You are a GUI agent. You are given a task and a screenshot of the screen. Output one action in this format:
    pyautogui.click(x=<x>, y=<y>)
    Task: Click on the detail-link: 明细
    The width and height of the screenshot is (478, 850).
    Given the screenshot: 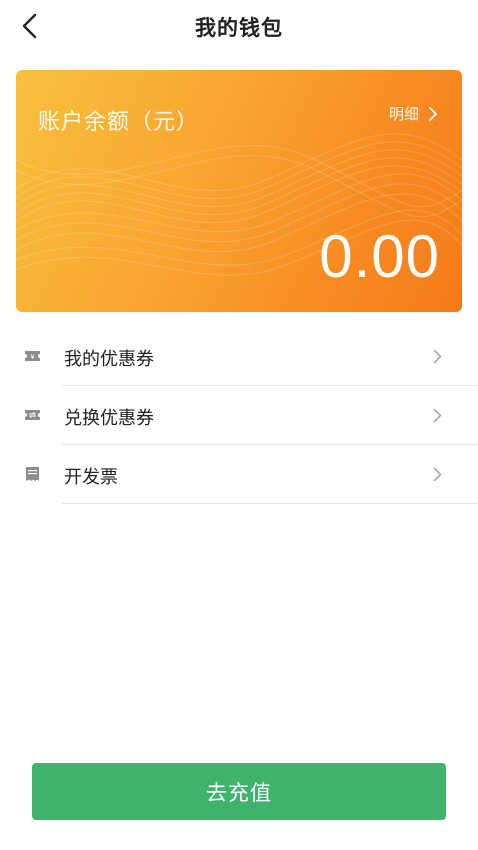 What is the action you would take?
    pyautogui.click(x=413, y=113)
    